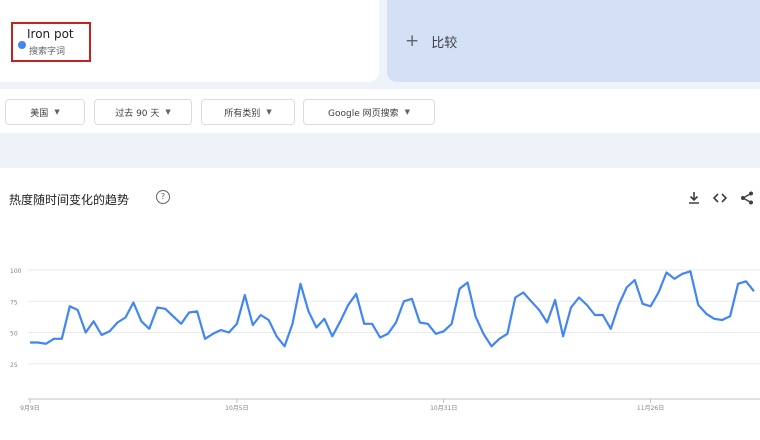 This screenshot has height=440, width=760. I want to click on region-dropdown: 美国 ▼, so click(45, 112).